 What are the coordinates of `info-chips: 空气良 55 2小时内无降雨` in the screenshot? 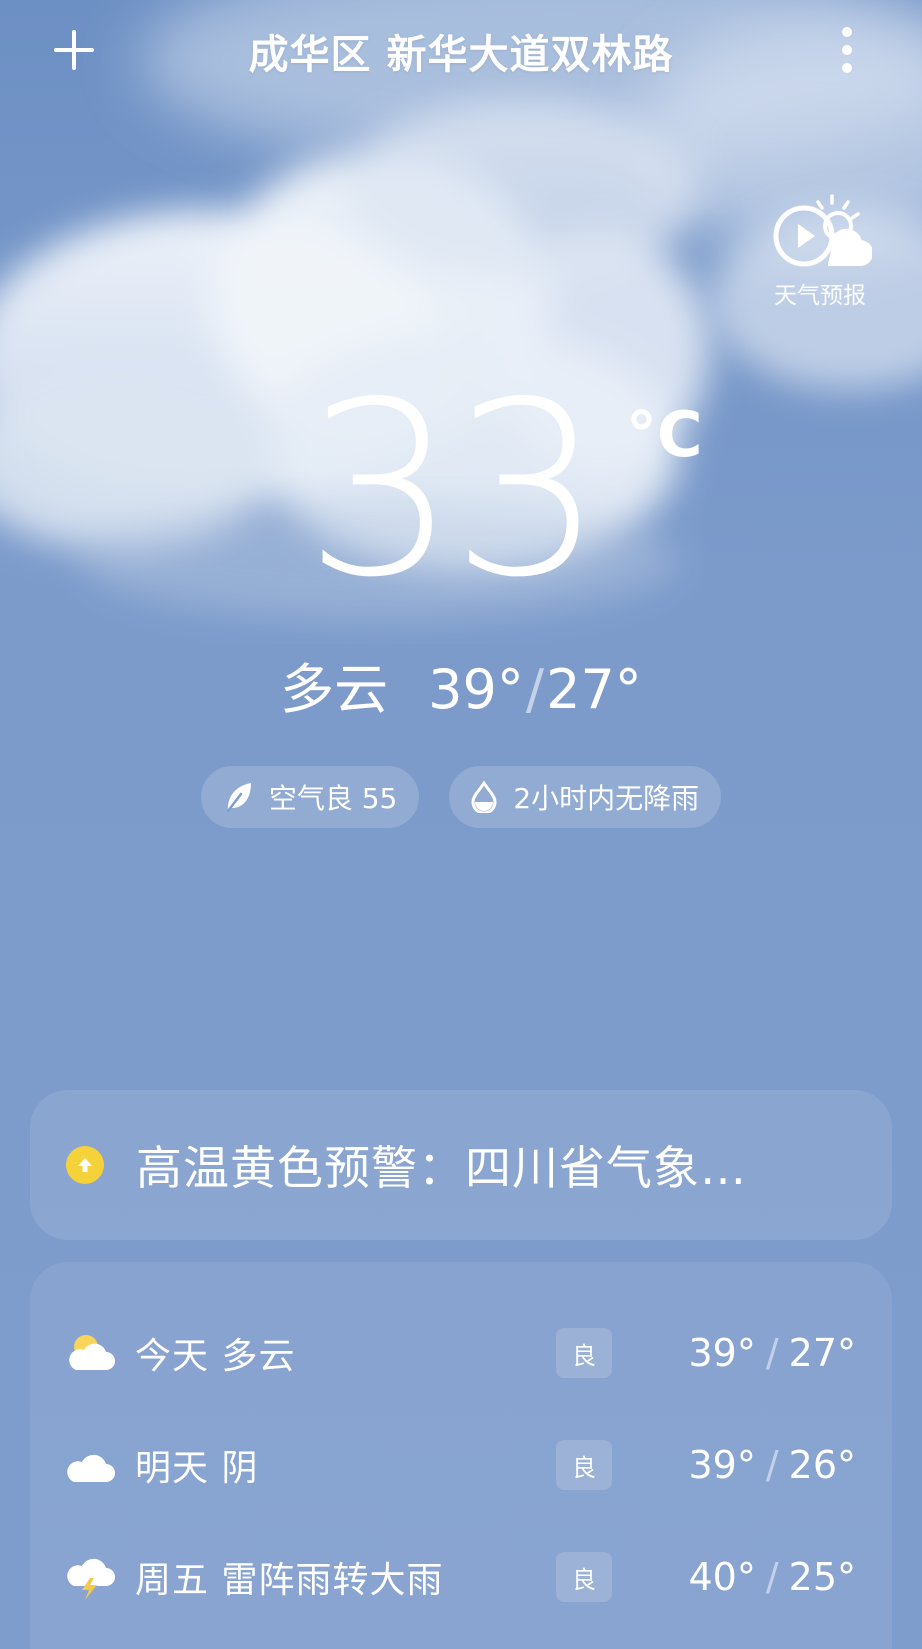 It's located at (461, 797).